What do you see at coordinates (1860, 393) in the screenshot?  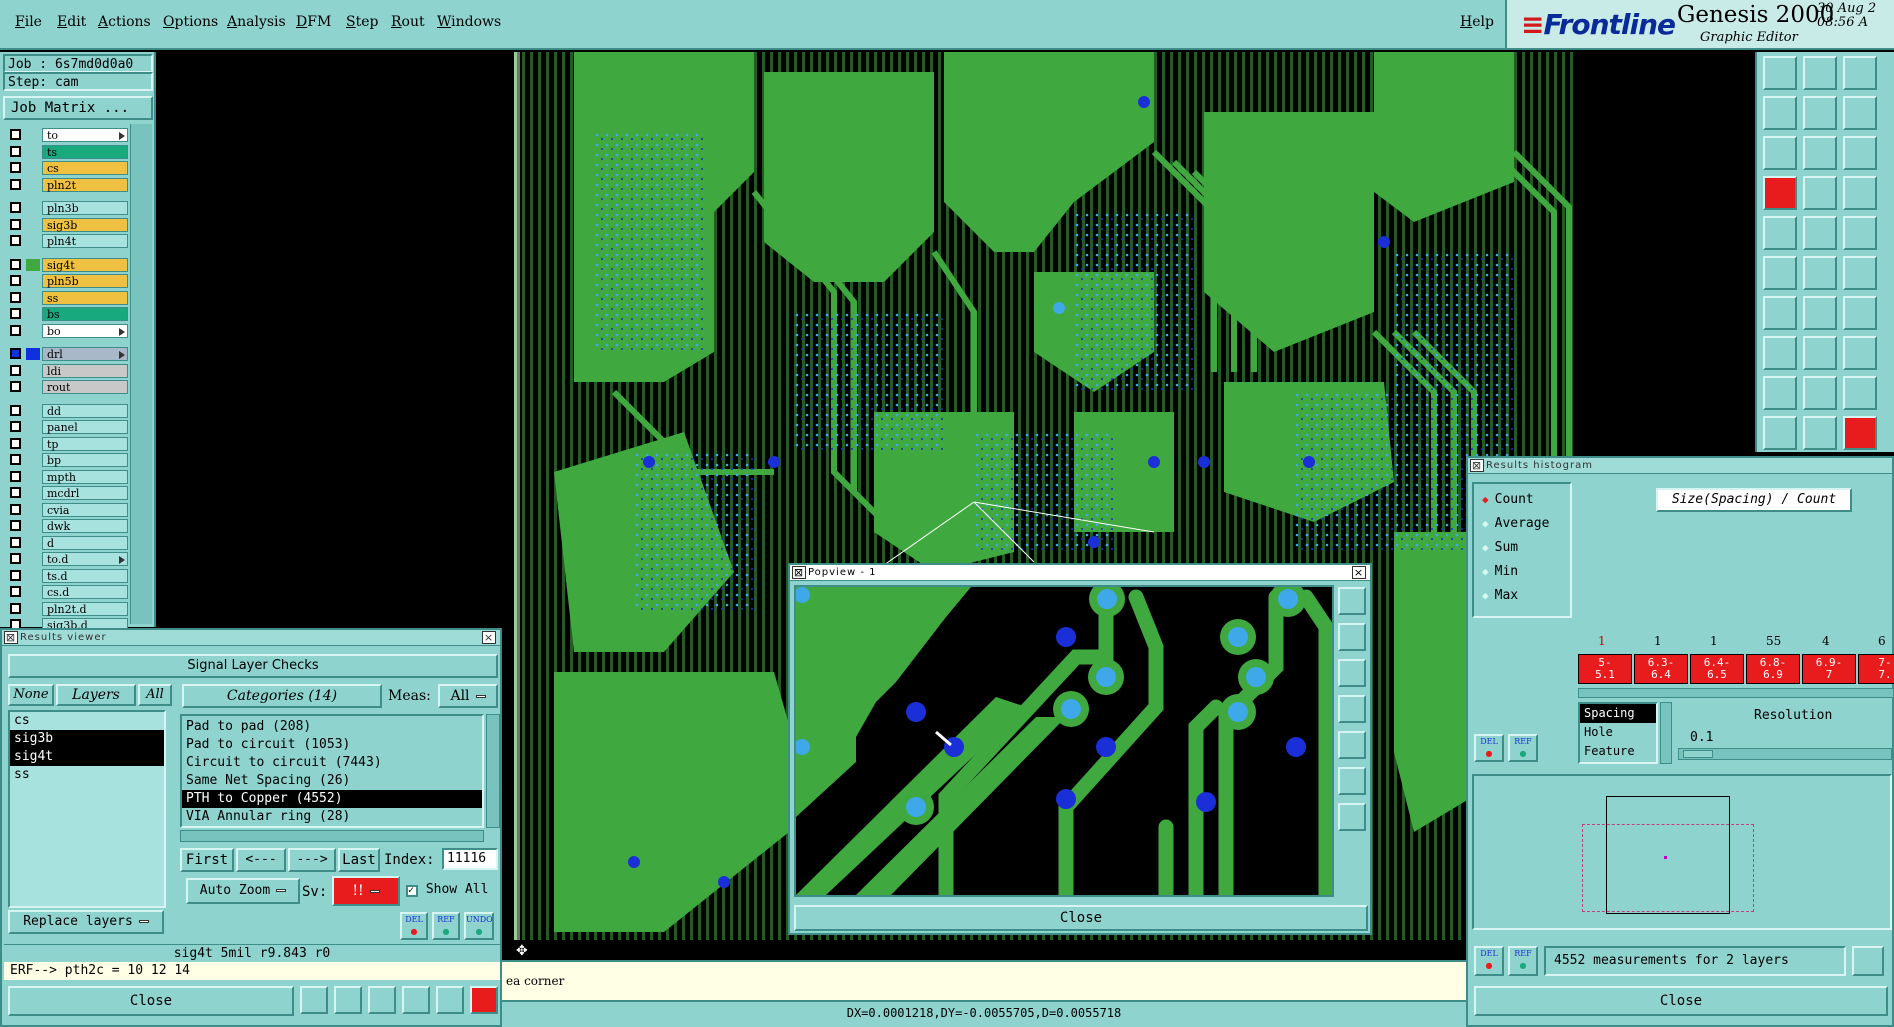 I see `alert-icon` at bounding box center [1860, 393].